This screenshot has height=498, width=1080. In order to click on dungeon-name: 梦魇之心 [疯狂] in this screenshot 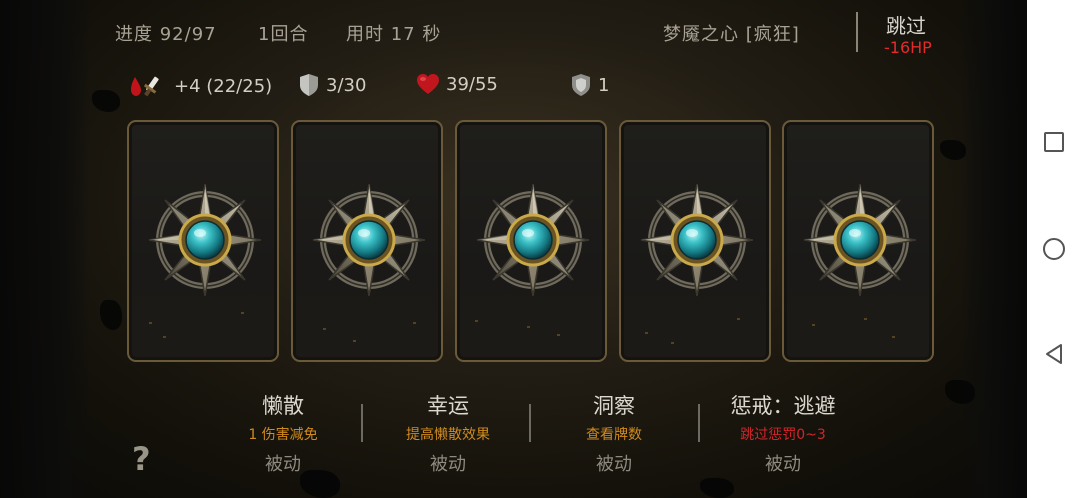, I will do `click(731, 34)`.